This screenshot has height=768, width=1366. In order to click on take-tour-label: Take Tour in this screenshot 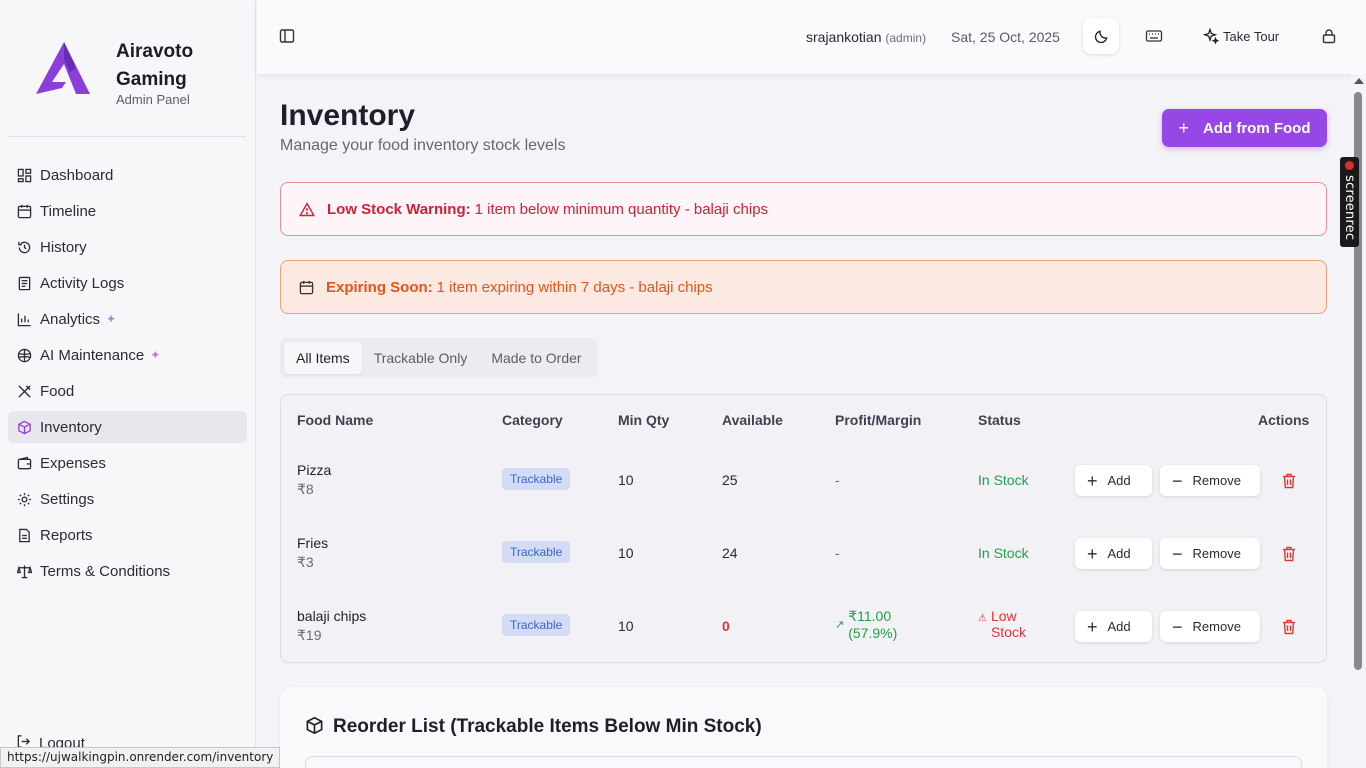, I will do `click(1251, 36)`.